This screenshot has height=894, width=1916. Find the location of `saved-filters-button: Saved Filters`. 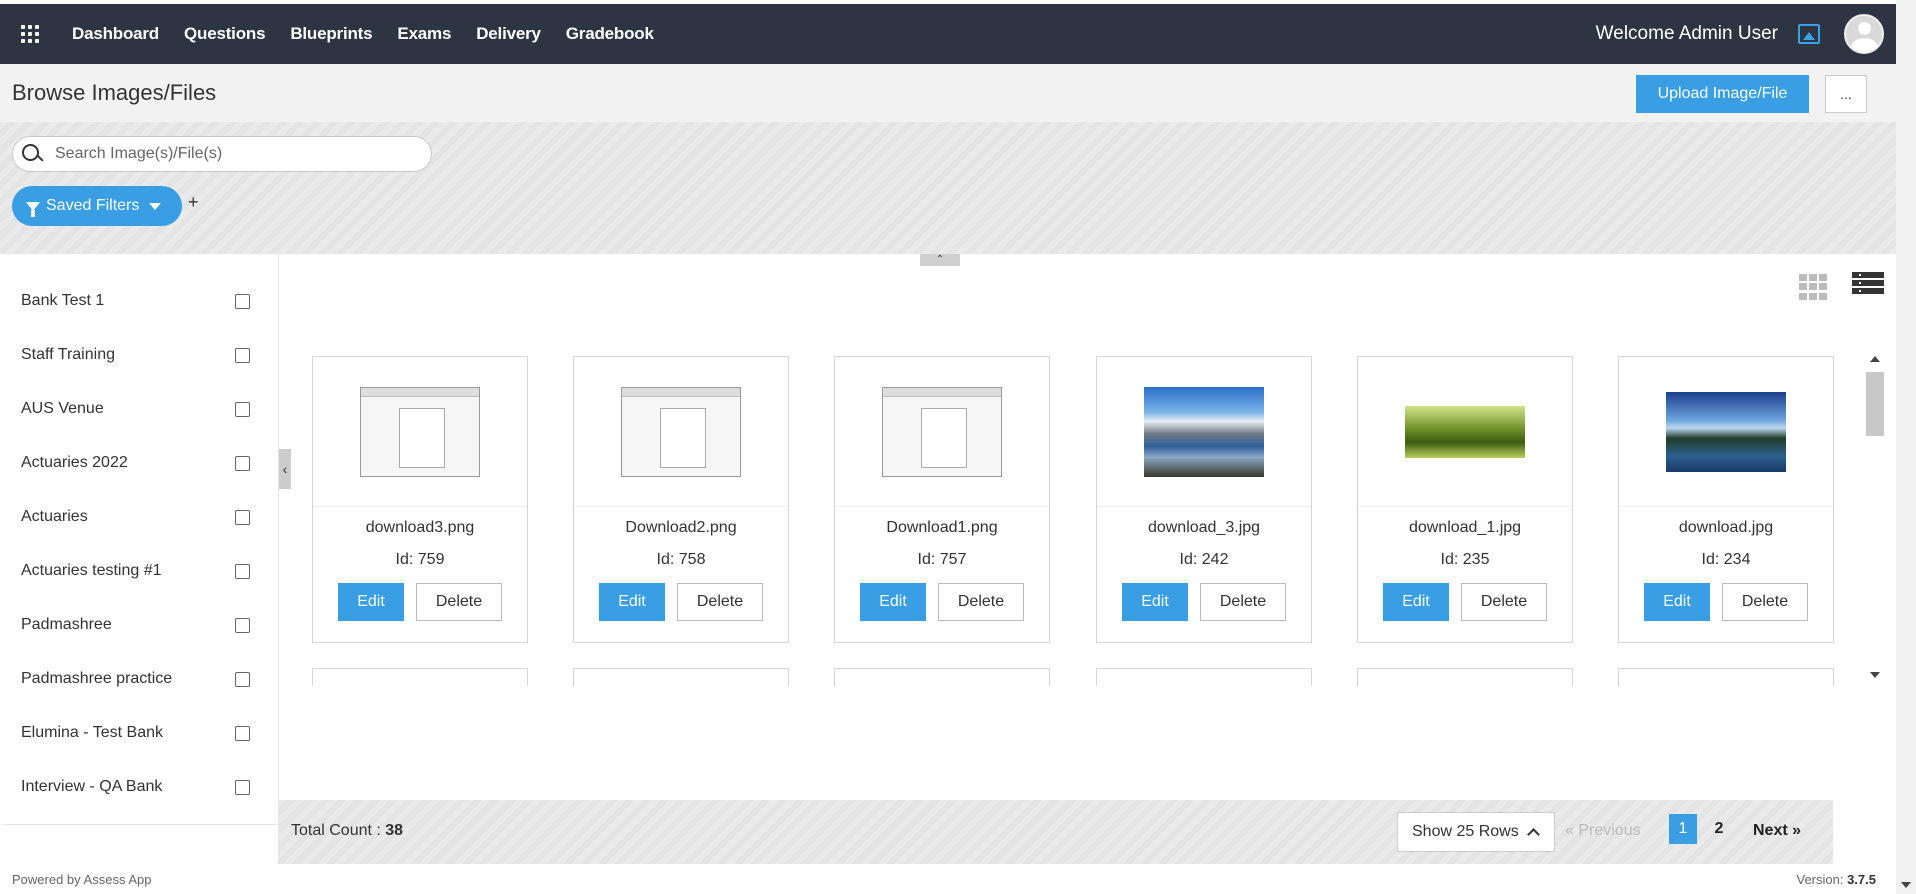

saved-filters-button: Saved Filters is located at coordinates (97, 206).